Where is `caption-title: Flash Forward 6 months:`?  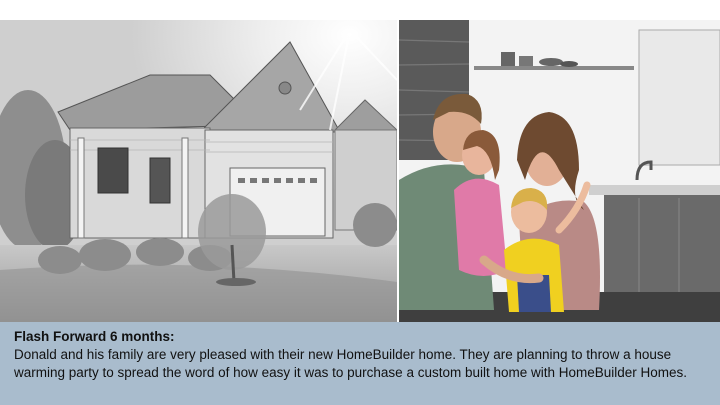 caption-title: Flash Forward 6 months: is located at coordinates (94, 336).